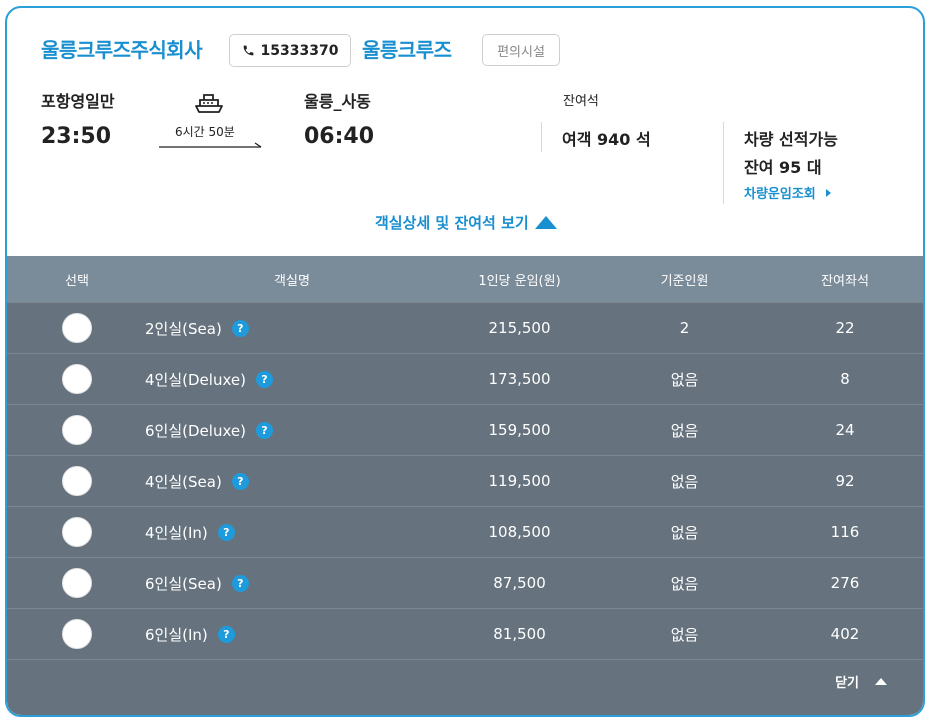 Image resolution: width=931 pixels, height=722 pixels. I want to click on room-fare: 108,500, so click(519, 532).